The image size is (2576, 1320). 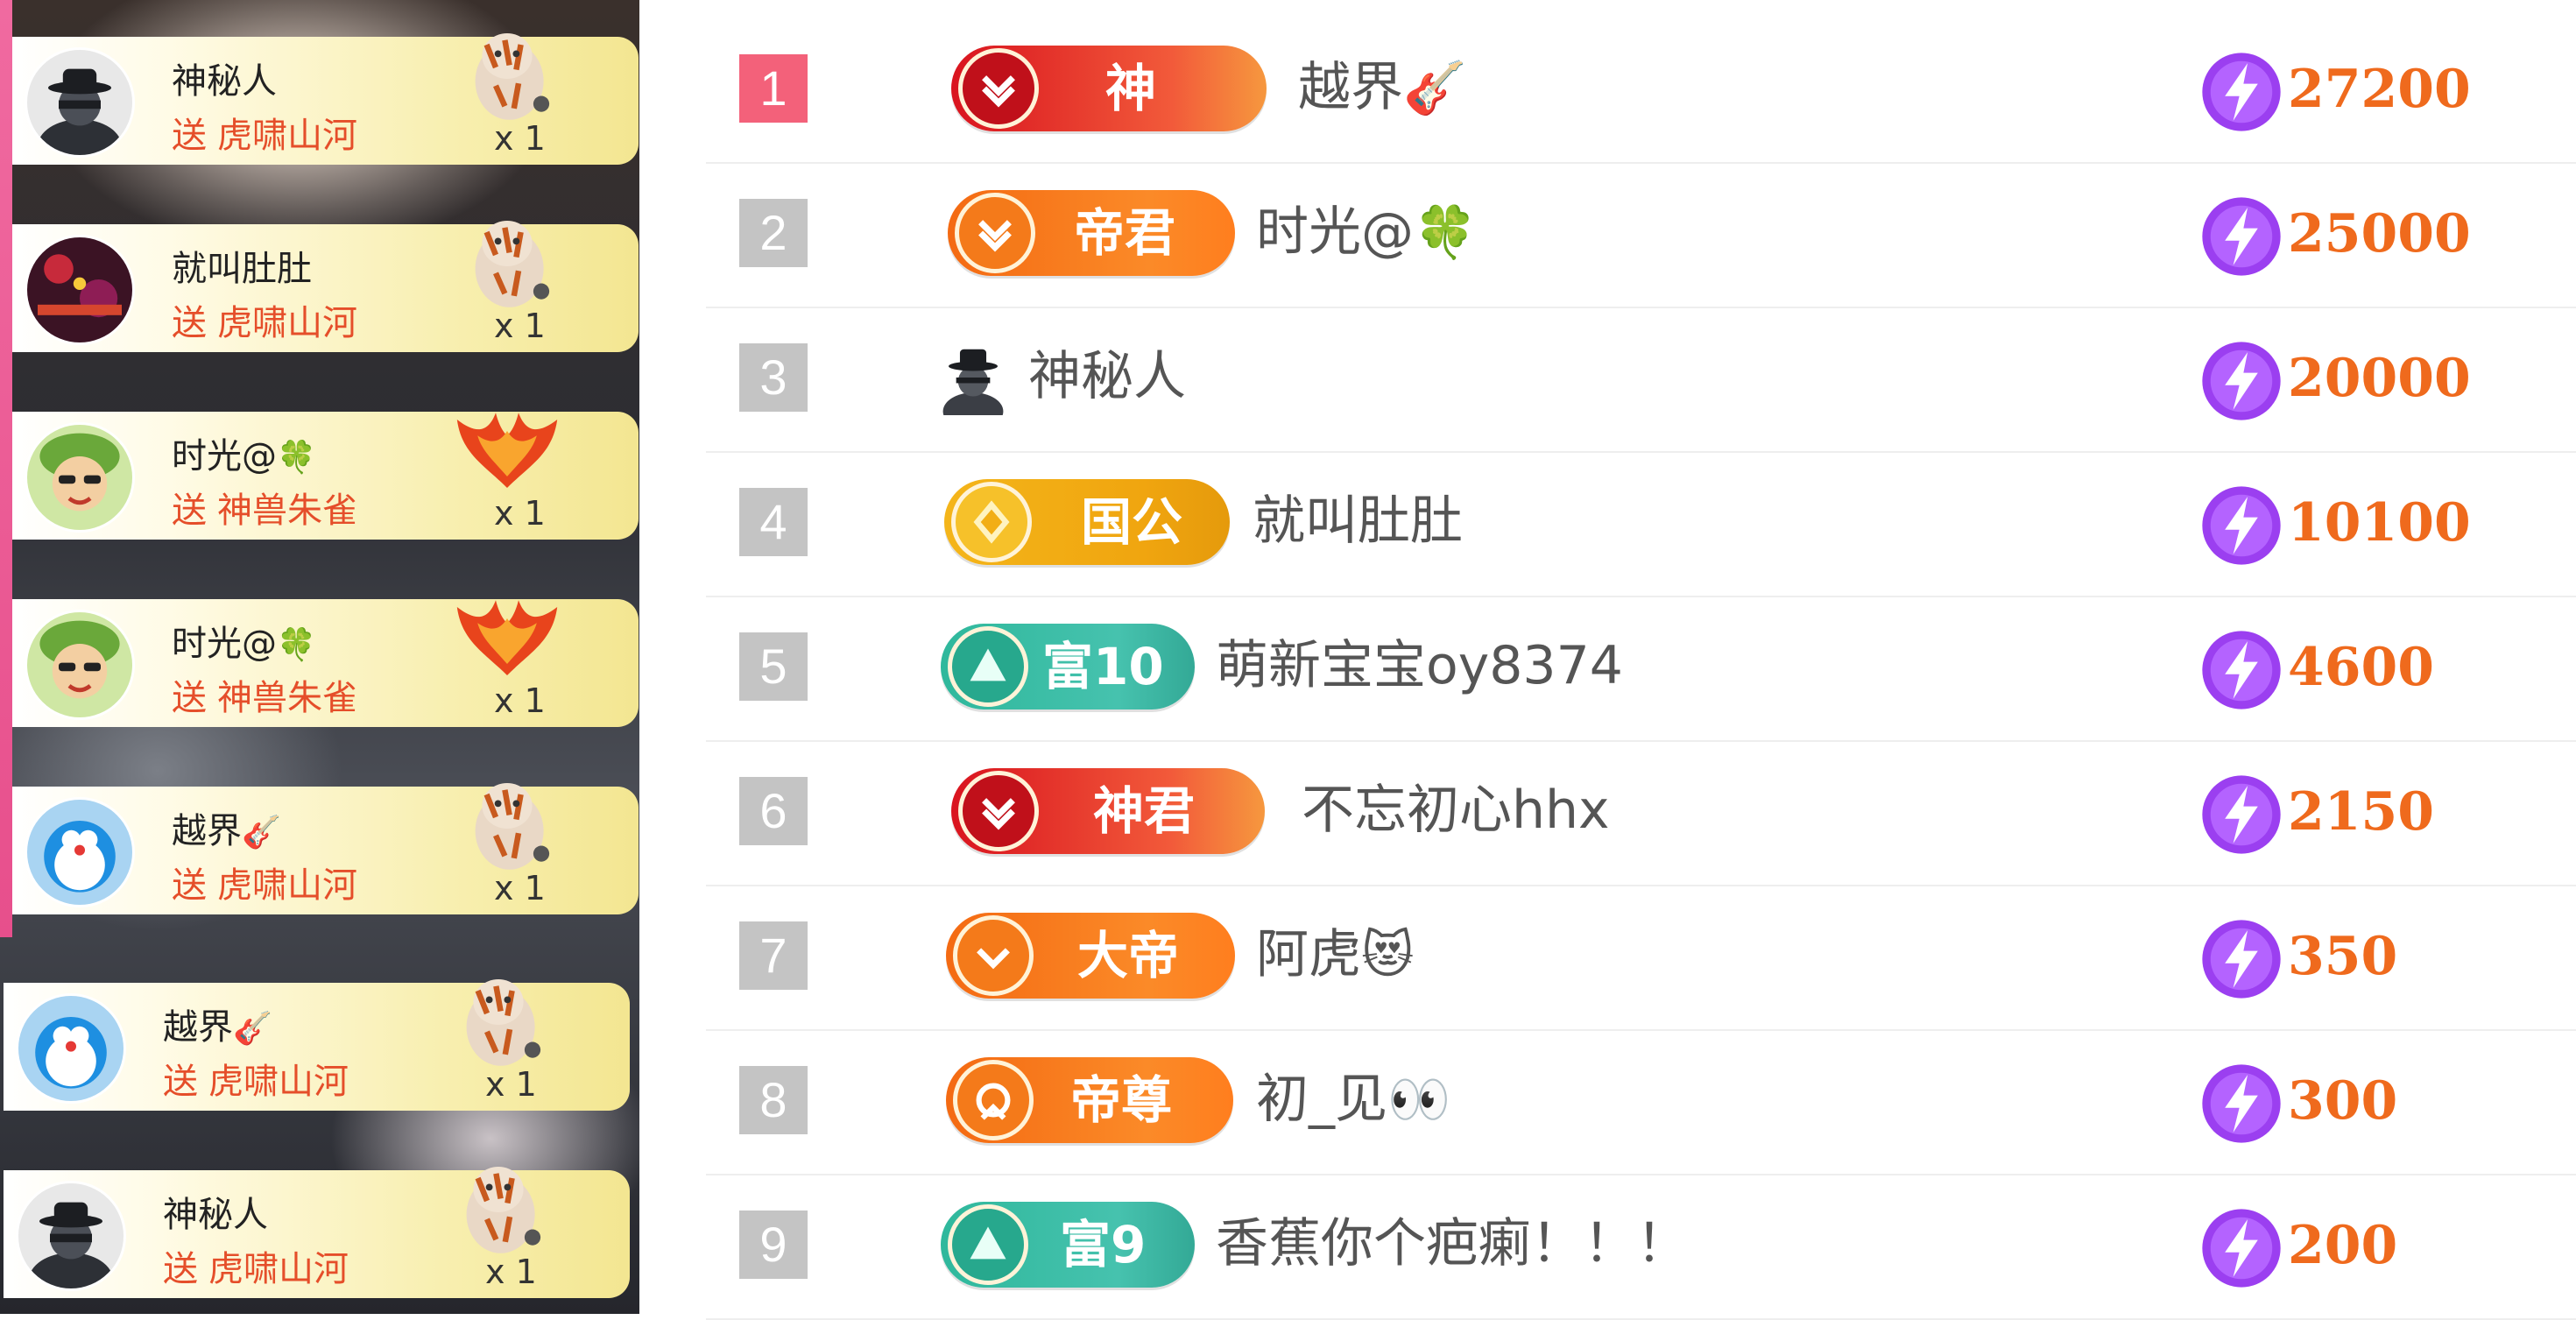 What do you see at coordinates (325, 286) in the screenshot?
I see `gift-card: 就叫肚肚 送虎啸山河 x 1` at bounding box center [325, 286].